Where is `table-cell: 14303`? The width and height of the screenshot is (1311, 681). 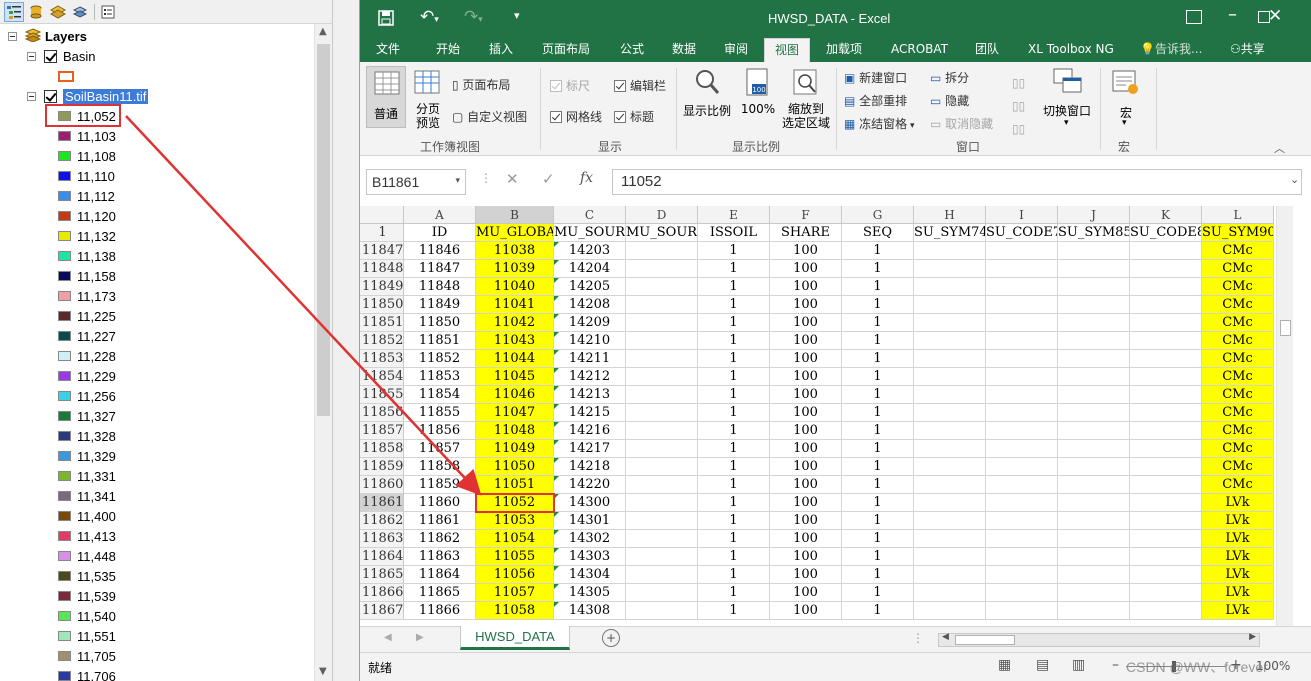 table-cell: 14303 is located at coordinates (590, 557).